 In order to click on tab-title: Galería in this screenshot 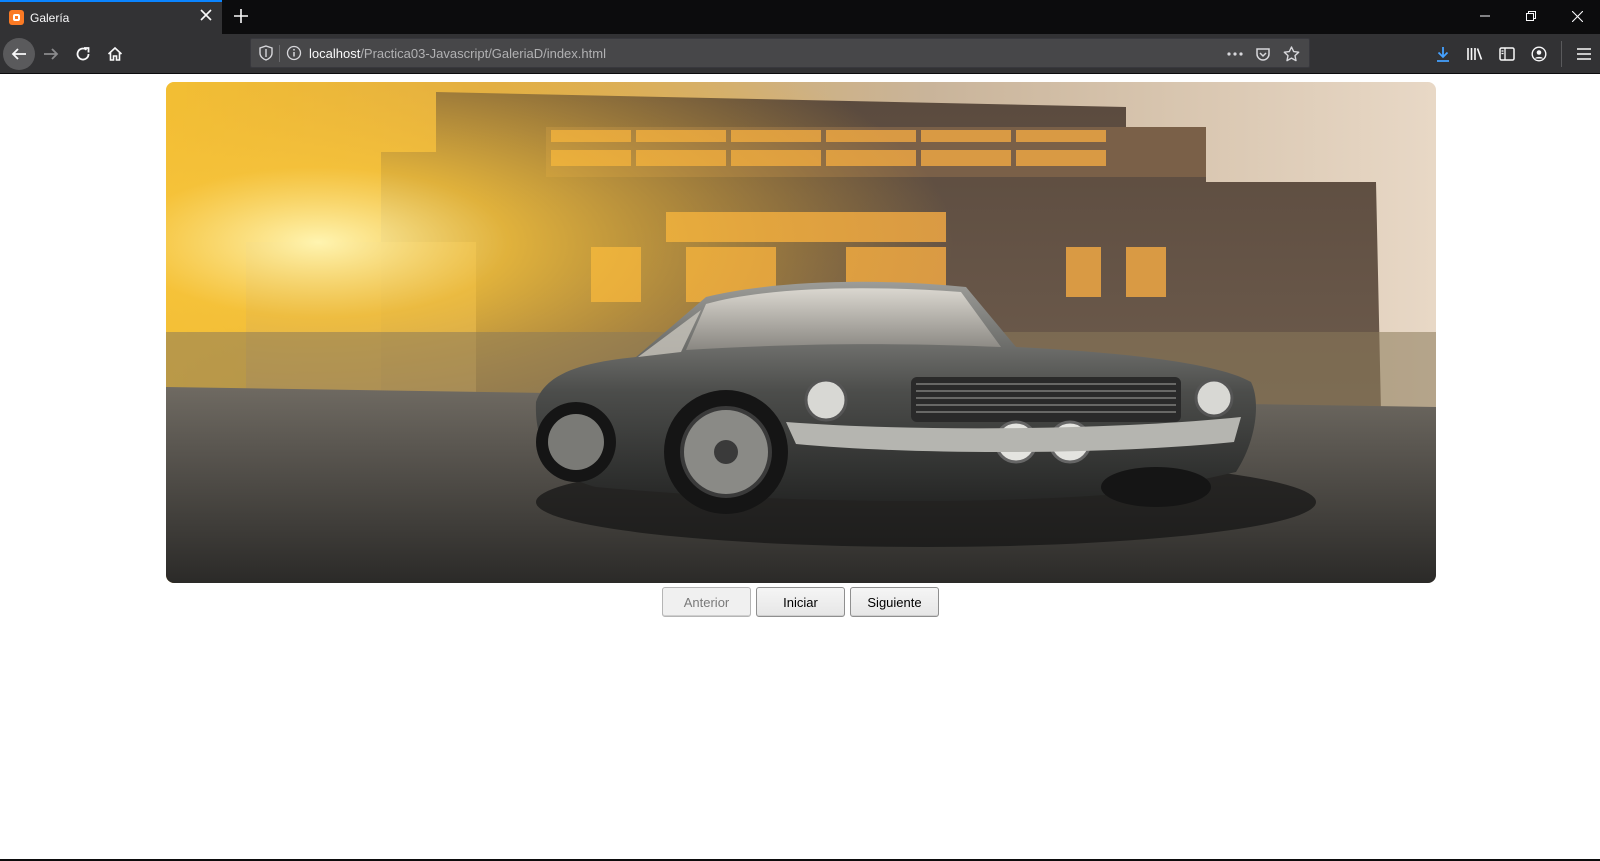, I will do `click(50, 18)`.